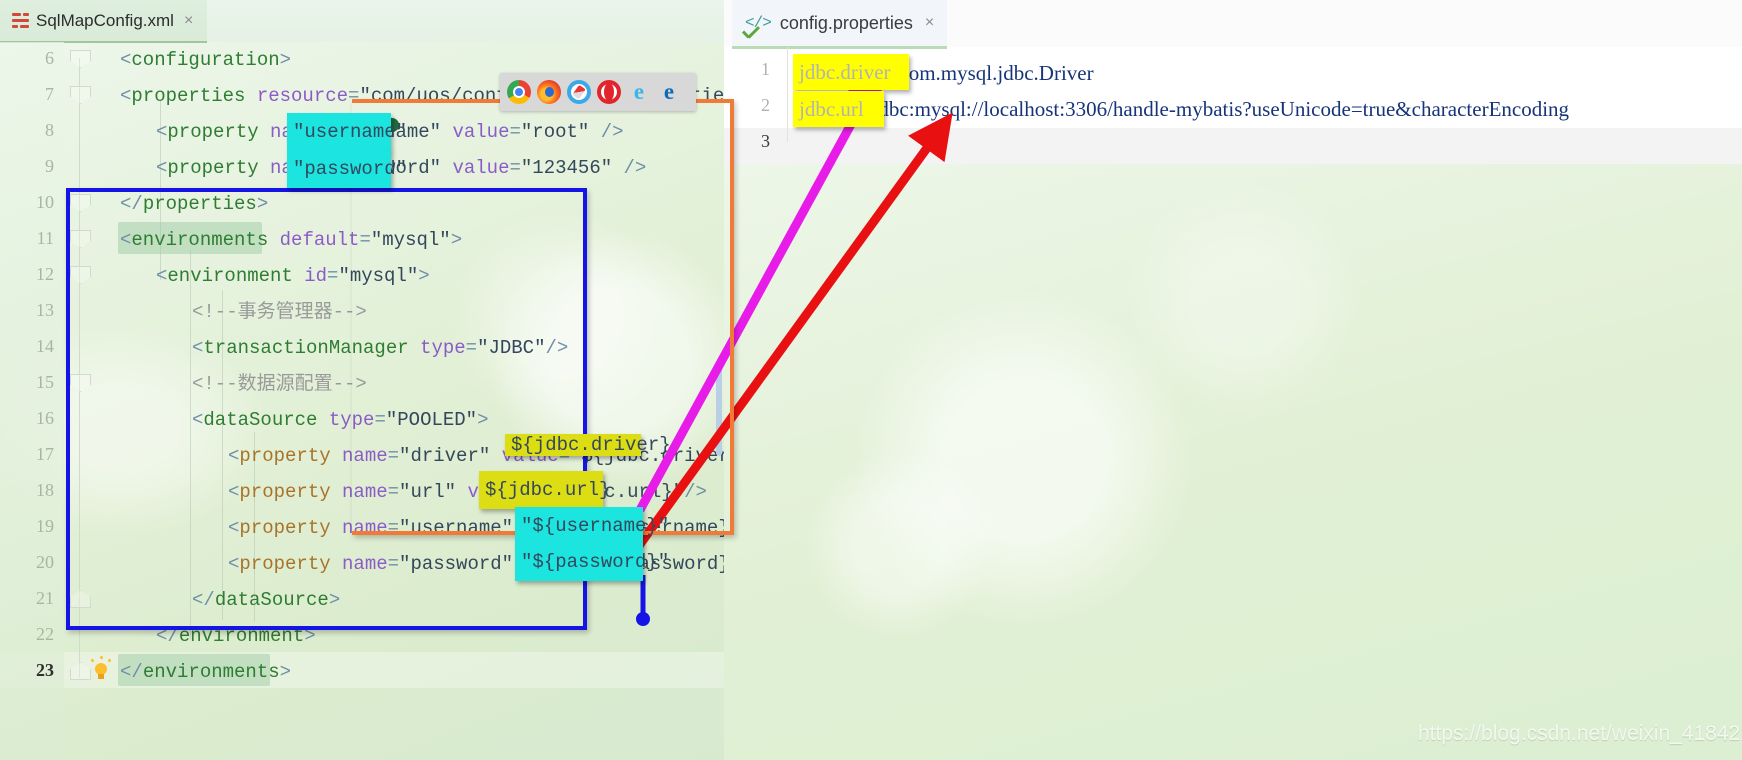 This screenshot has width=1742, height=760. I want to click on highlight-username-token: "username", so click(347, 132).